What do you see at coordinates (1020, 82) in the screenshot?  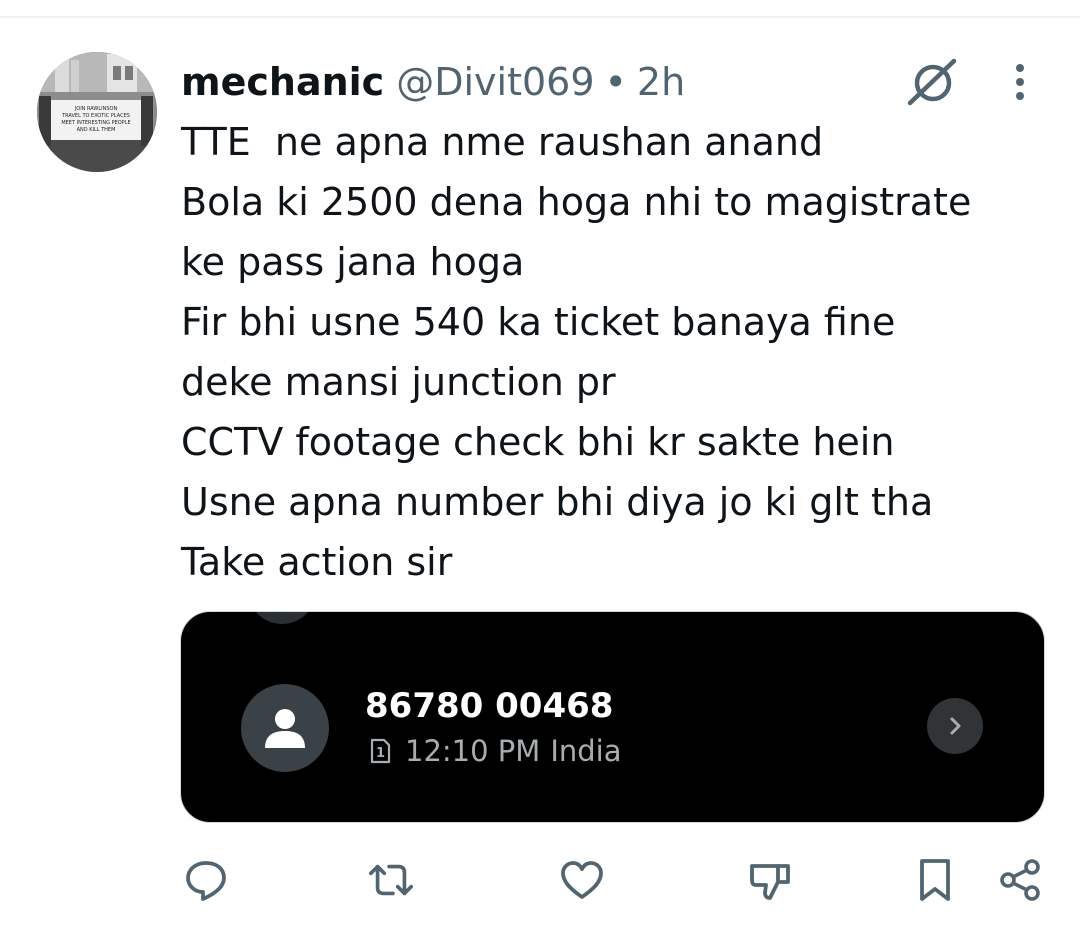 I see `more-vertical-icon` at bounding box center [1020, 82].